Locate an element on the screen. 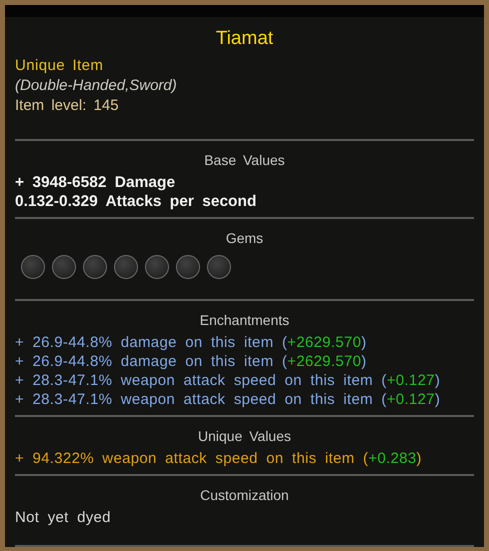  stat-line: Not yet dyed is located at coordinates (63, 517).